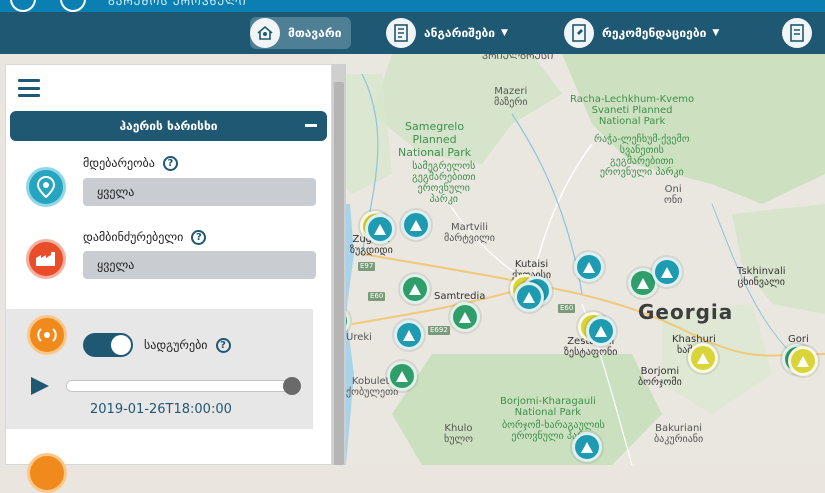  Describe the element at coordinates (439, 330) in the screenshot. I see `road-shield: E692` at that location.